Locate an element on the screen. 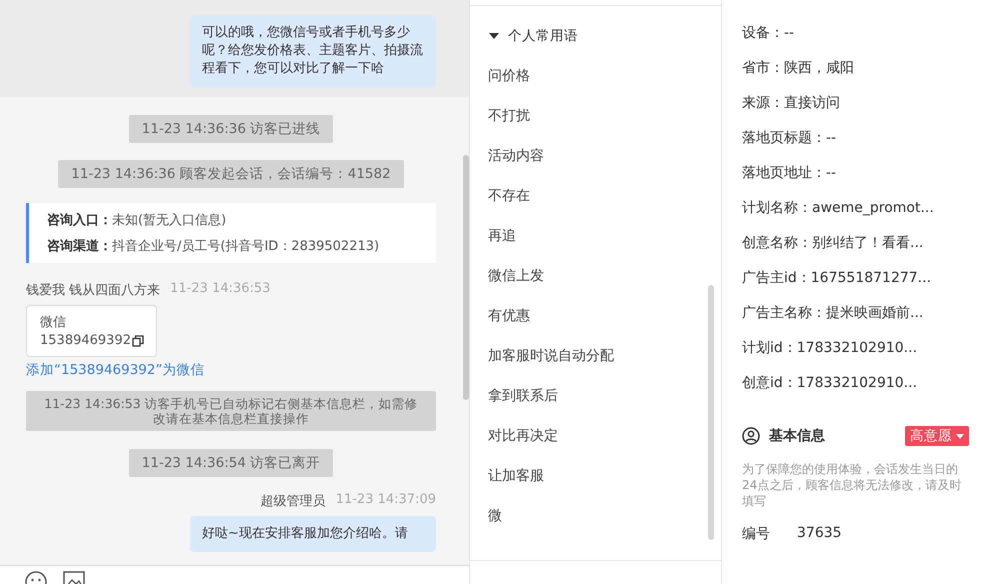  field-value: 37635 is located at coordinates (819, 534).